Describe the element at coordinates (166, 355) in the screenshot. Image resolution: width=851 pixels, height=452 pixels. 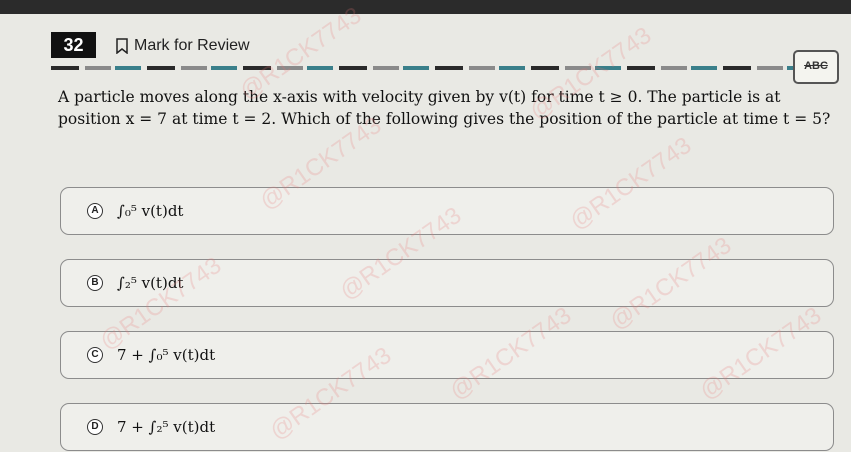
I see `choice-text-c: 7 + ∫₀⁵ v(t)dt` at that location.